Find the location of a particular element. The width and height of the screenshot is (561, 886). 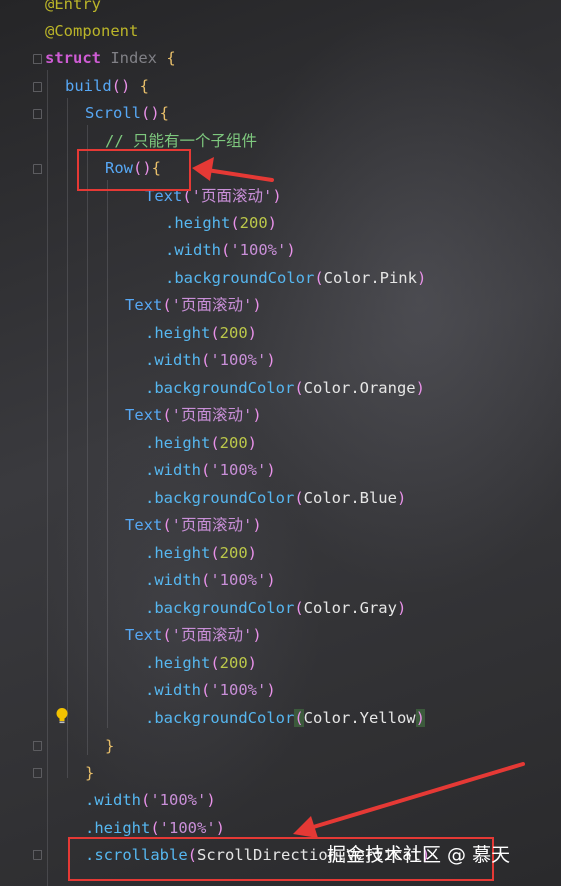

code-line: struct Index { is located at coordinates (110, 58).